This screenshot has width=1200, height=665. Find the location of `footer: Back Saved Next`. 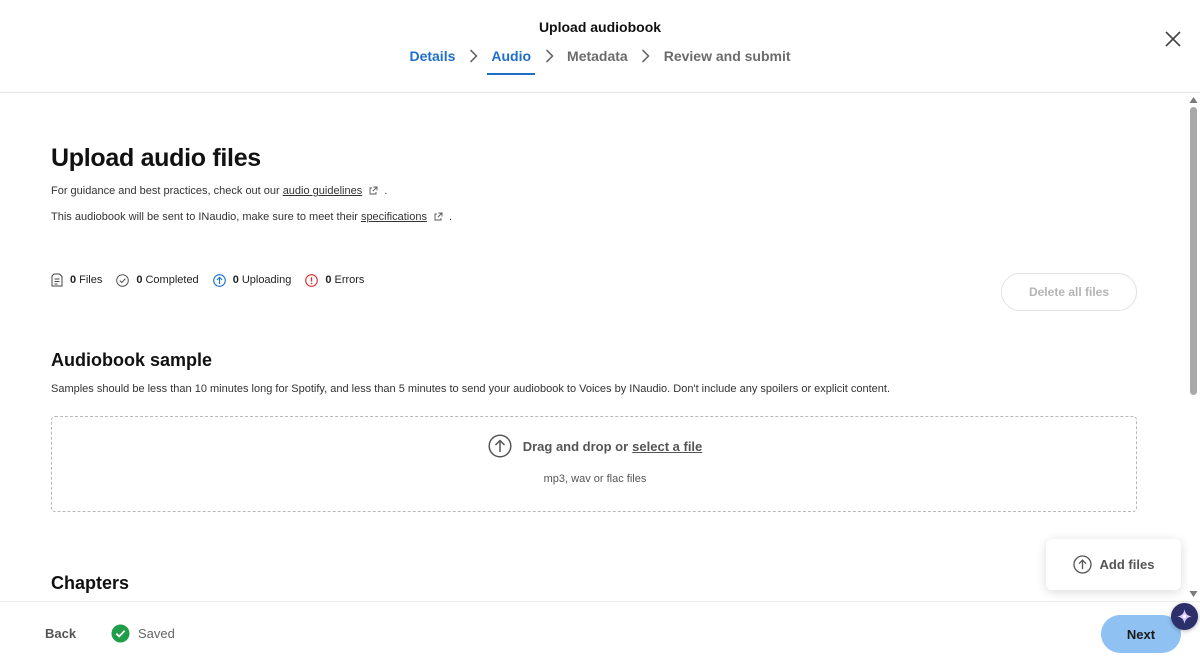

footer: Back Saved Next is located at coordinates (600, 633).